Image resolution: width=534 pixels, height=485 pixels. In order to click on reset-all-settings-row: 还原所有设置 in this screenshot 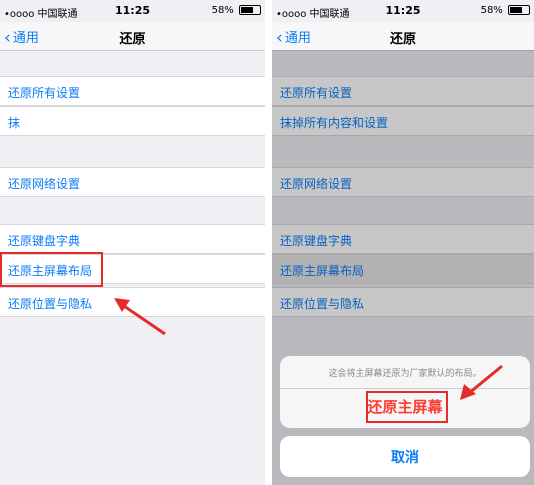, I will do `click(132, 91)`.